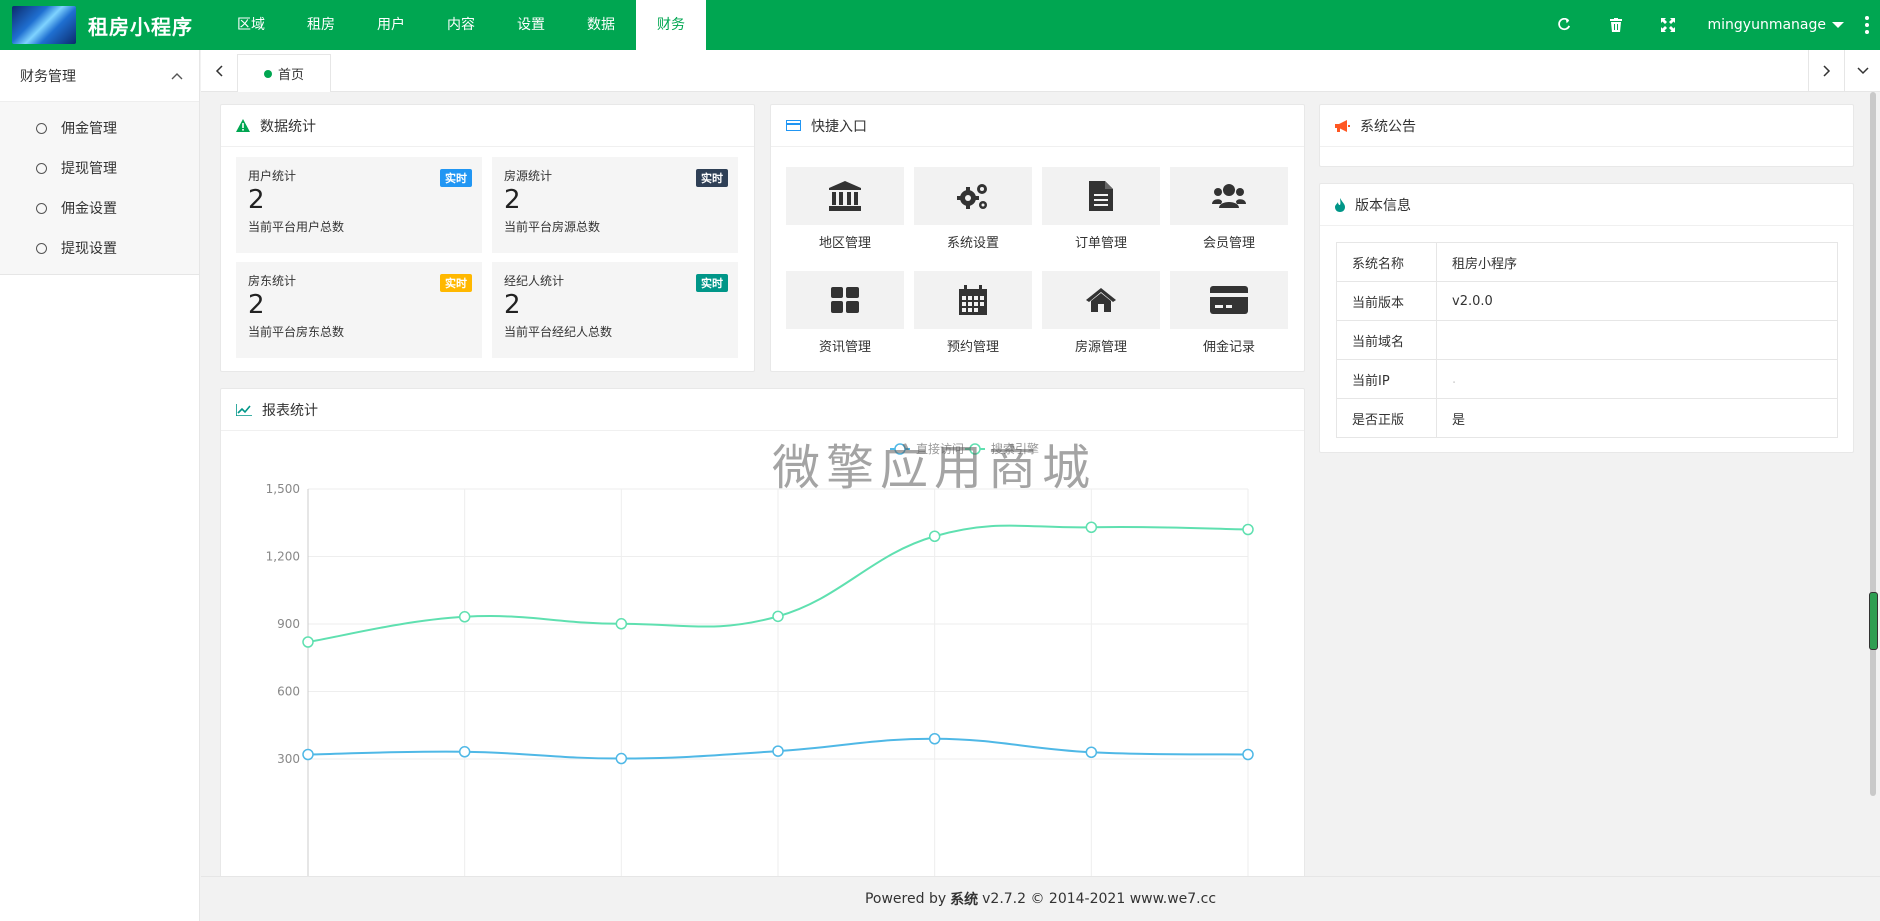 Image resolution: width=1880 pixels, height=921 pixels. Describe the element at coordinates (671, 25) in the screenshot. I see `nav-item-finance: 财务` at that location.